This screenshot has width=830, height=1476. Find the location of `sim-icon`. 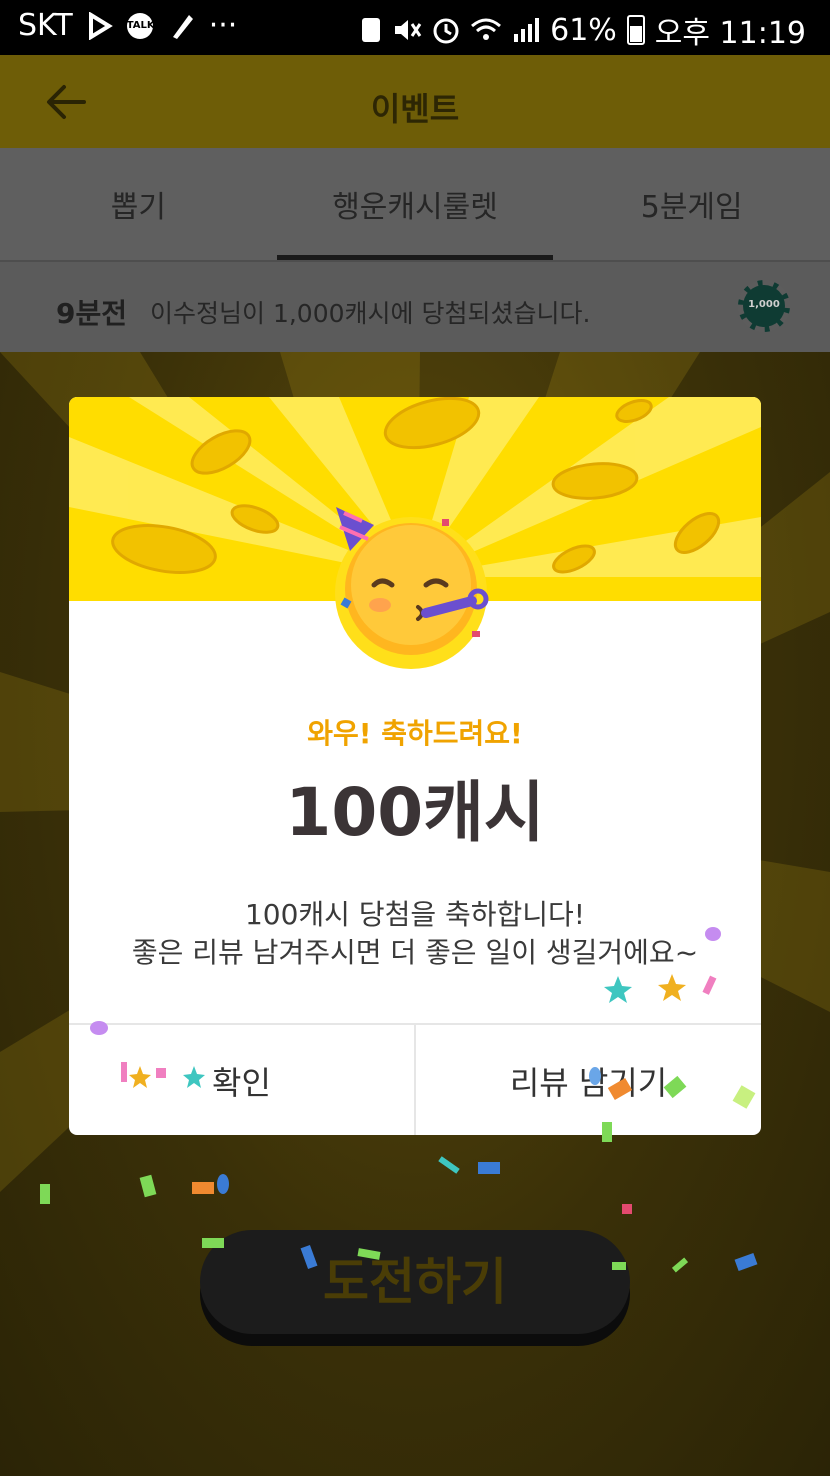

sim-icon is located at coordinates (371, 30).